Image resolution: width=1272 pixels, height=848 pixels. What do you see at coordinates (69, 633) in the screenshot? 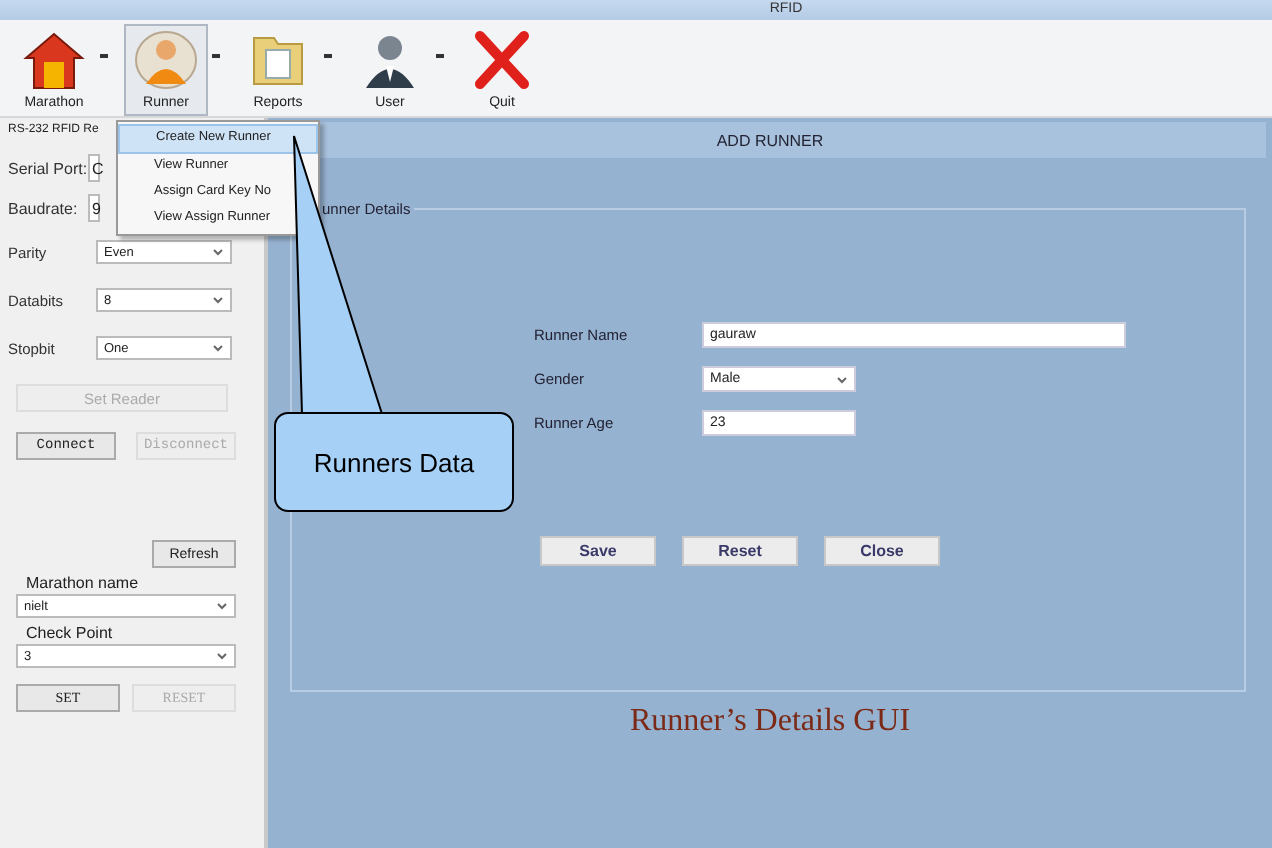
I see `check-point-label: Check Point` at bounding box center [69, 633].